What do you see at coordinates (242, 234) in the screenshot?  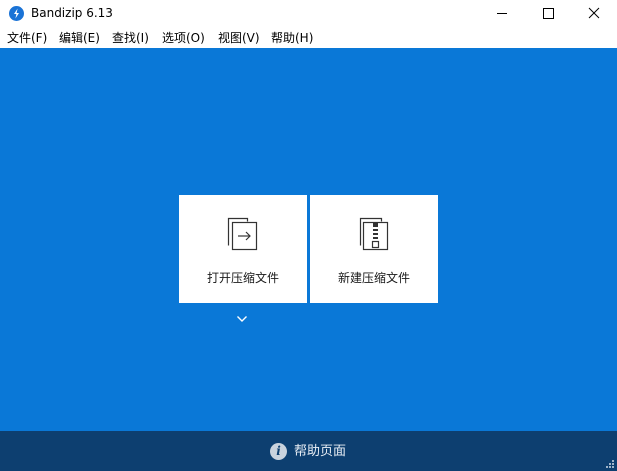 I see `open-archive-icon` at bounding box center [242, 234].